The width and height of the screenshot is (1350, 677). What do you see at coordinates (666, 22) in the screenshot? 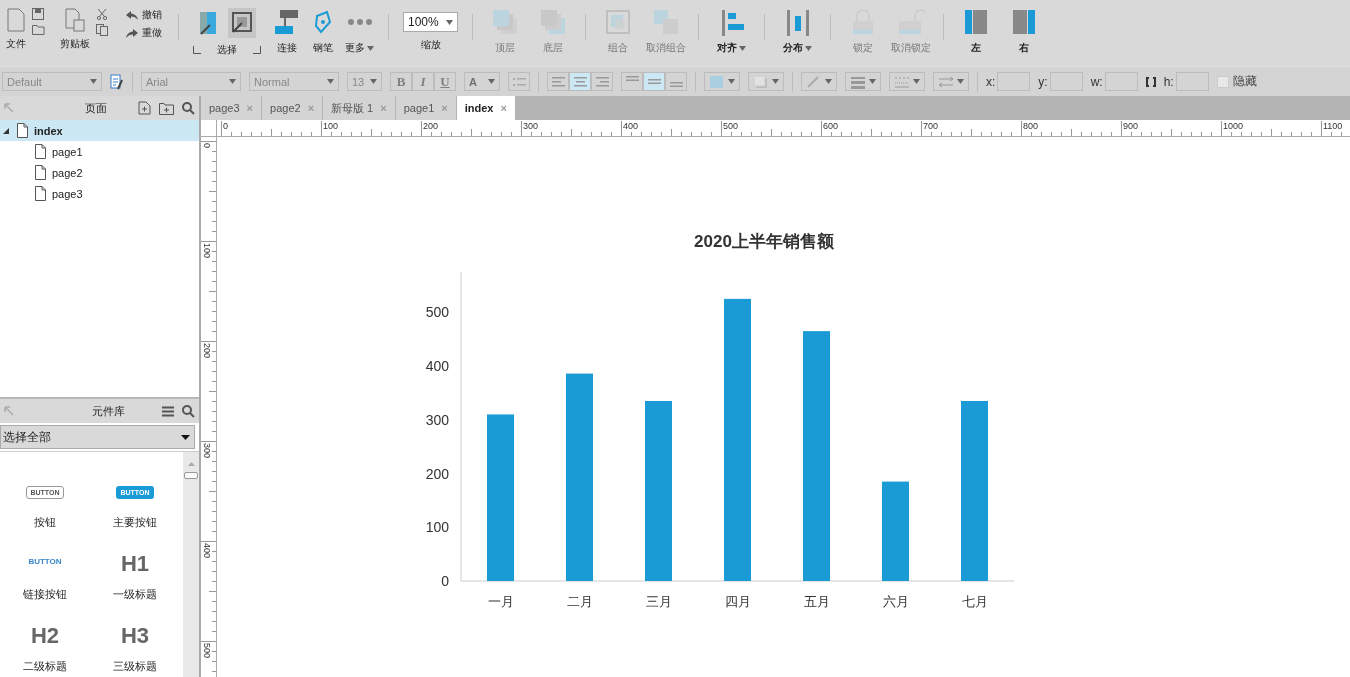
I see `ungroup-icon` at bounding box center [666, 22].